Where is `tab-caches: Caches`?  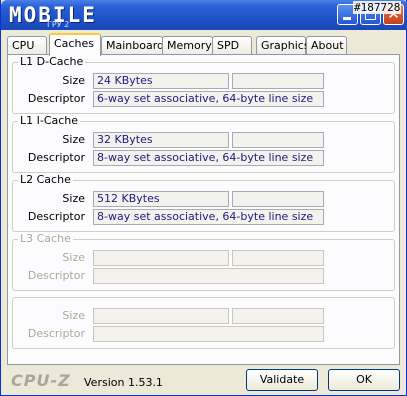
tab-caches: Caches is located at coordinates (75, 44).